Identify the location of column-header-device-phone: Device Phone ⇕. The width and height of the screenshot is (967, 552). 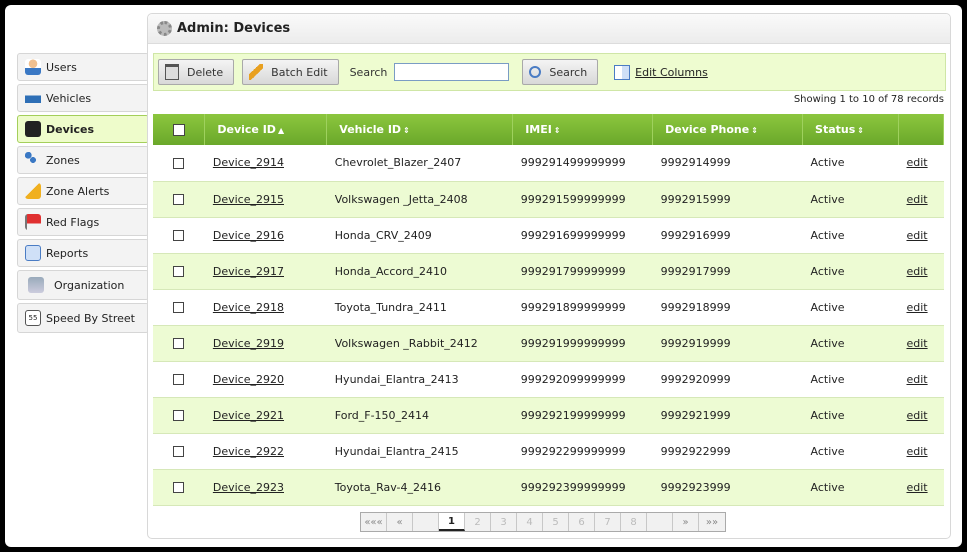
(728, 129).